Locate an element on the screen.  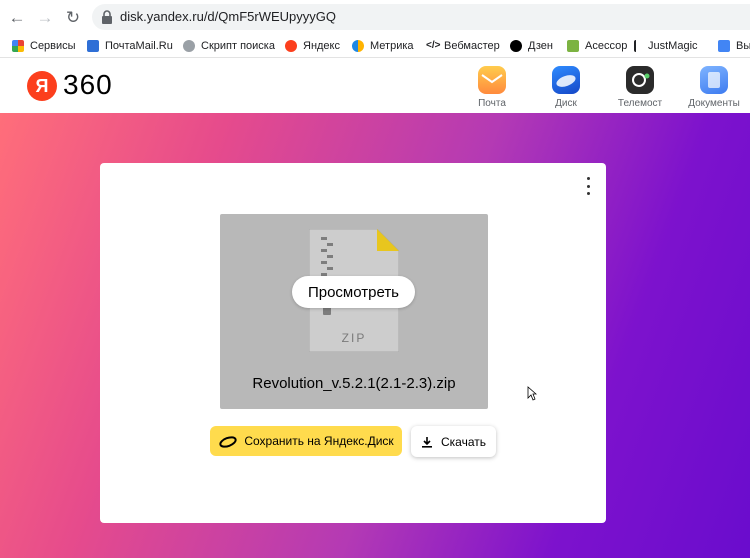
dzen-icon is located at coordinates (516, 46).